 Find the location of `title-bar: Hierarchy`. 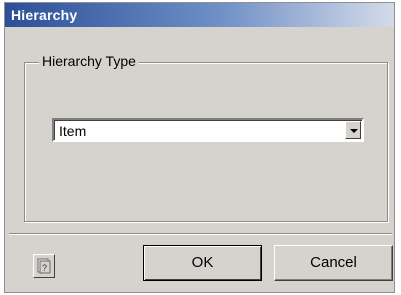

title-bar: Hierarchy is located at coordinates (199, 15).